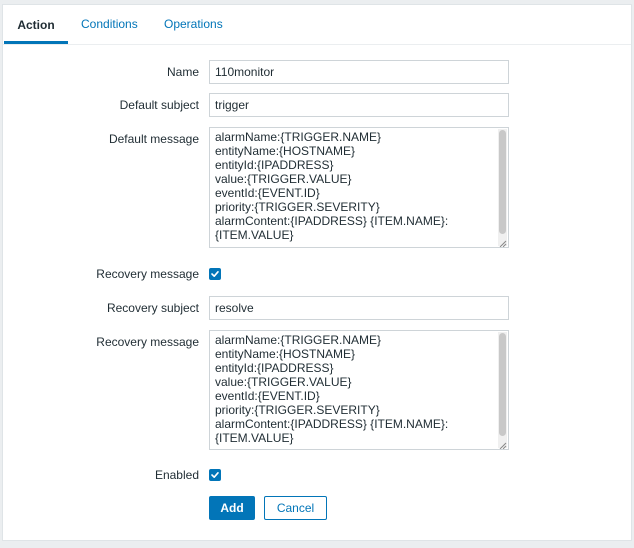  I want to click on recovery-message-line: entityName:{HOSTNAME}, so click(285, 354).